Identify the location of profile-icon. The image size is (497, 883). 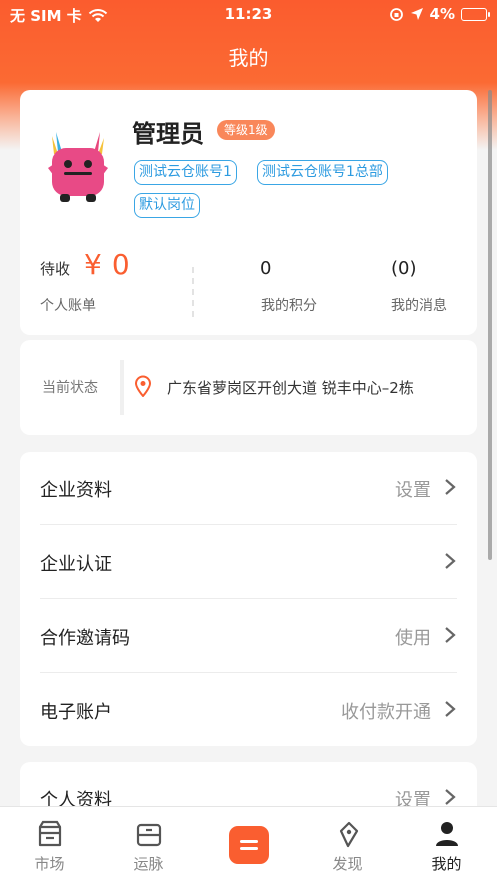
(447, 834).